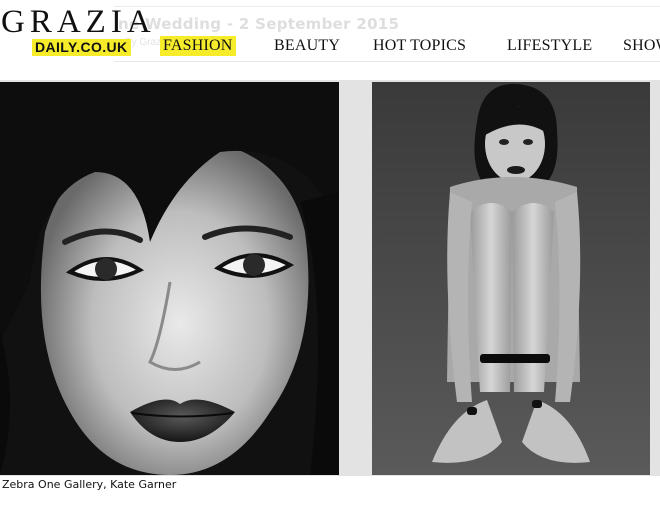 The width and height of the screenshot is (660, 506). What do you see at coordinates (641, 46) in the screenshot?
I see `nav-item-show: SHOW` at bounding box center [641, 46].